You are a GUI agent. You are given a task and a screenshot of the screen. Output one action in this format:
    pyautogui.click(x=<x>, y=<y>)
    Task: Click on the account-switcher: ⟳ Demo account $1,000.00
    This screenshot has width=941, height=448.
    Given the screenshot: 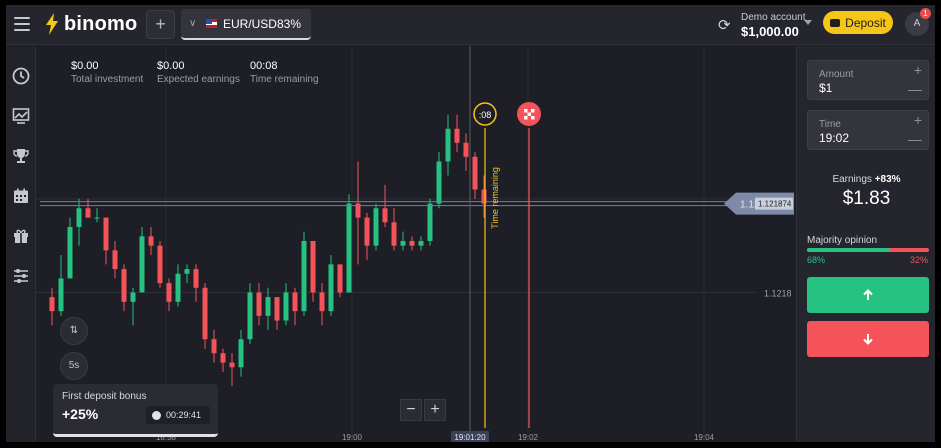 What is the action you would take?
    pyautogui.click(x=768, y=25)
    